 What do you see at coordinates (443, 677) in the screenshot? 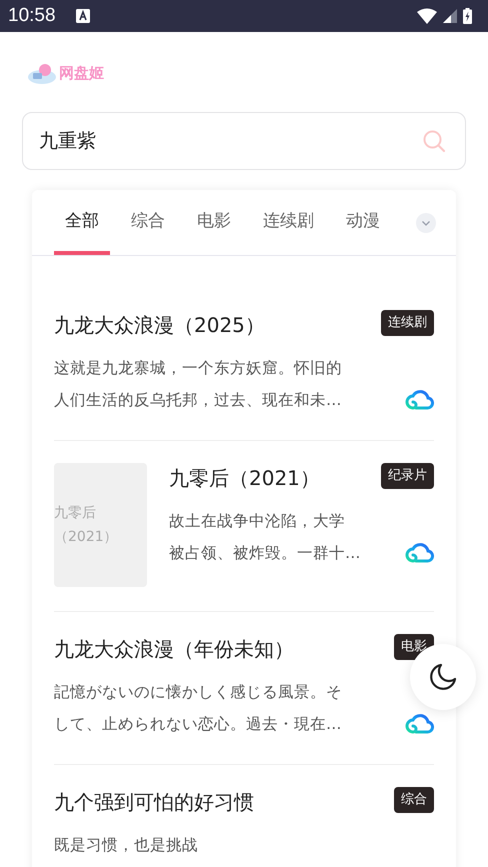
I see `moon-icon` at bounding box center [443, 677].